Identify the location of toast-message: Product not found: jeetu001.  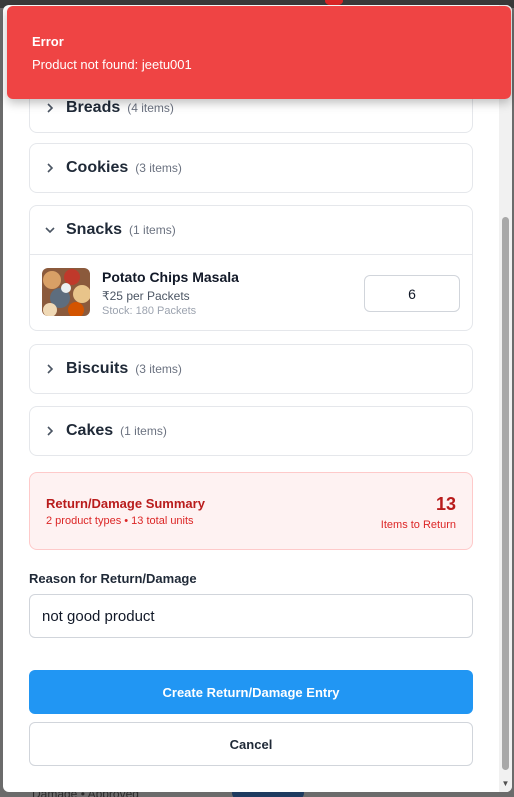
(112, 64).